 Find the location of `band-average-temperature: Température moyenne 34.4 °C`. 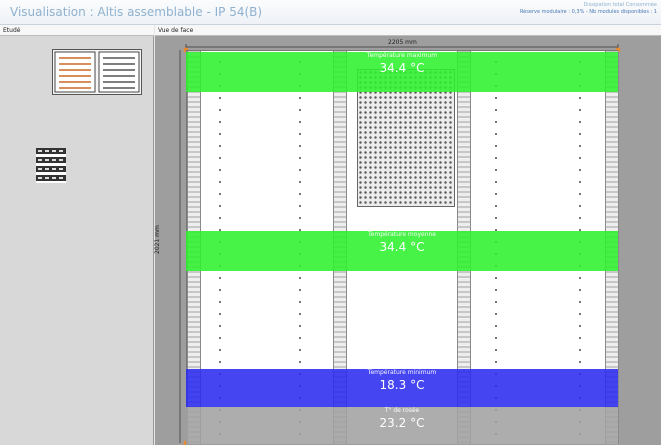

band-average-temperature: Température moyenne 34.4 °C is located at coordinates (402, 251).